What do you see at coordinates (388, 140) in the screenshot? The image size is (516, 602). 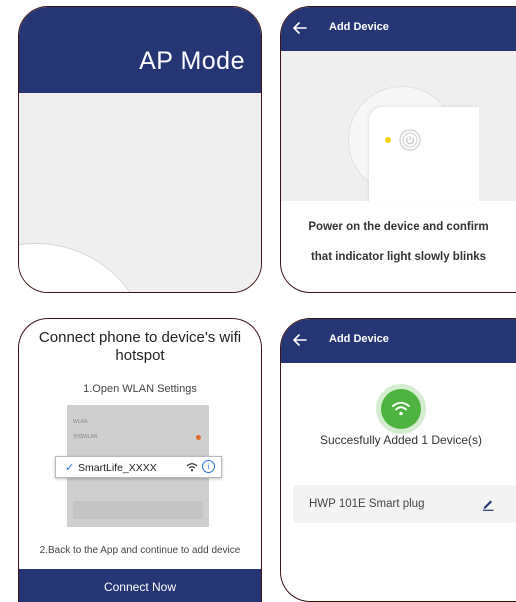 I see `indicator-light-icon` at bounding box center [388, 140].